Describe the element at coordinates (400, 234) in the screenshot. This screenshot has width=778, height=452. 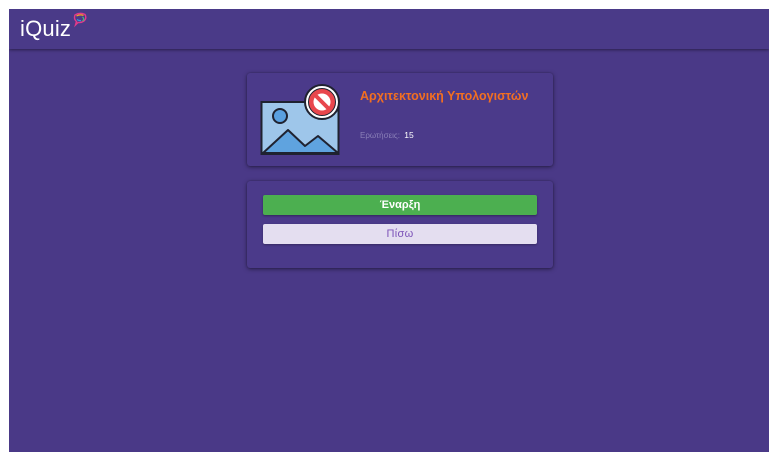
I see `back-button: Πίσω` at that location.